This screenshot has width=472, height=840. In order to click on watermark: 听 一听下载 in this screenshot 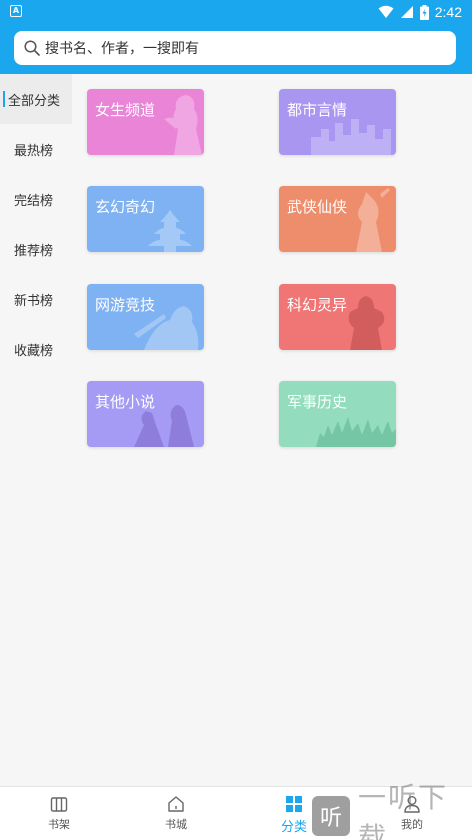, I will do `click(392, 810)`.